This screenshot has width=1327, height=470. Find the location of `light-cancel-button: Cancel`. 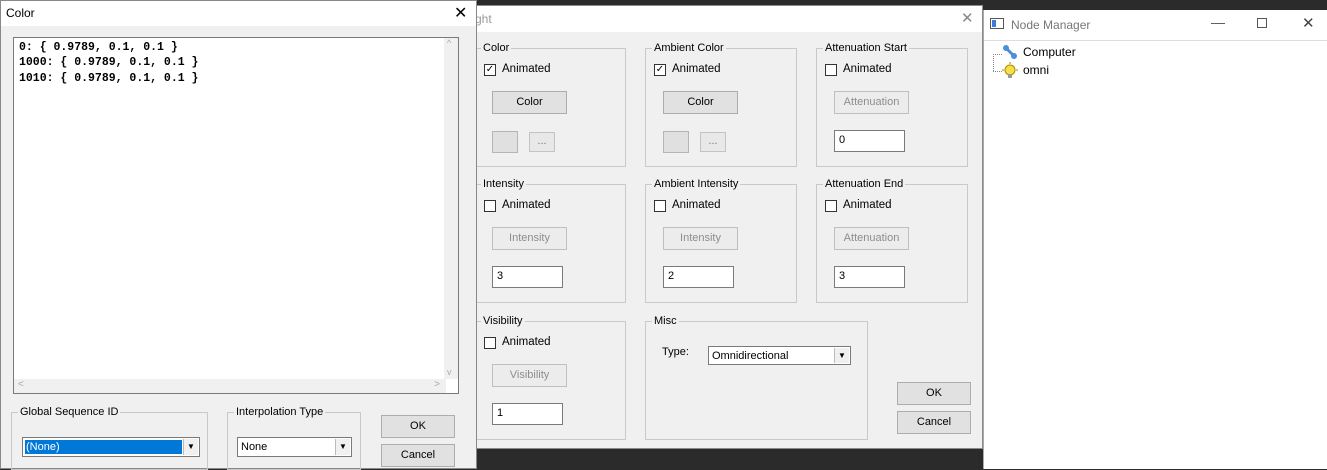

light-cancel-button: Cancel is located at coordinates (934, 422).